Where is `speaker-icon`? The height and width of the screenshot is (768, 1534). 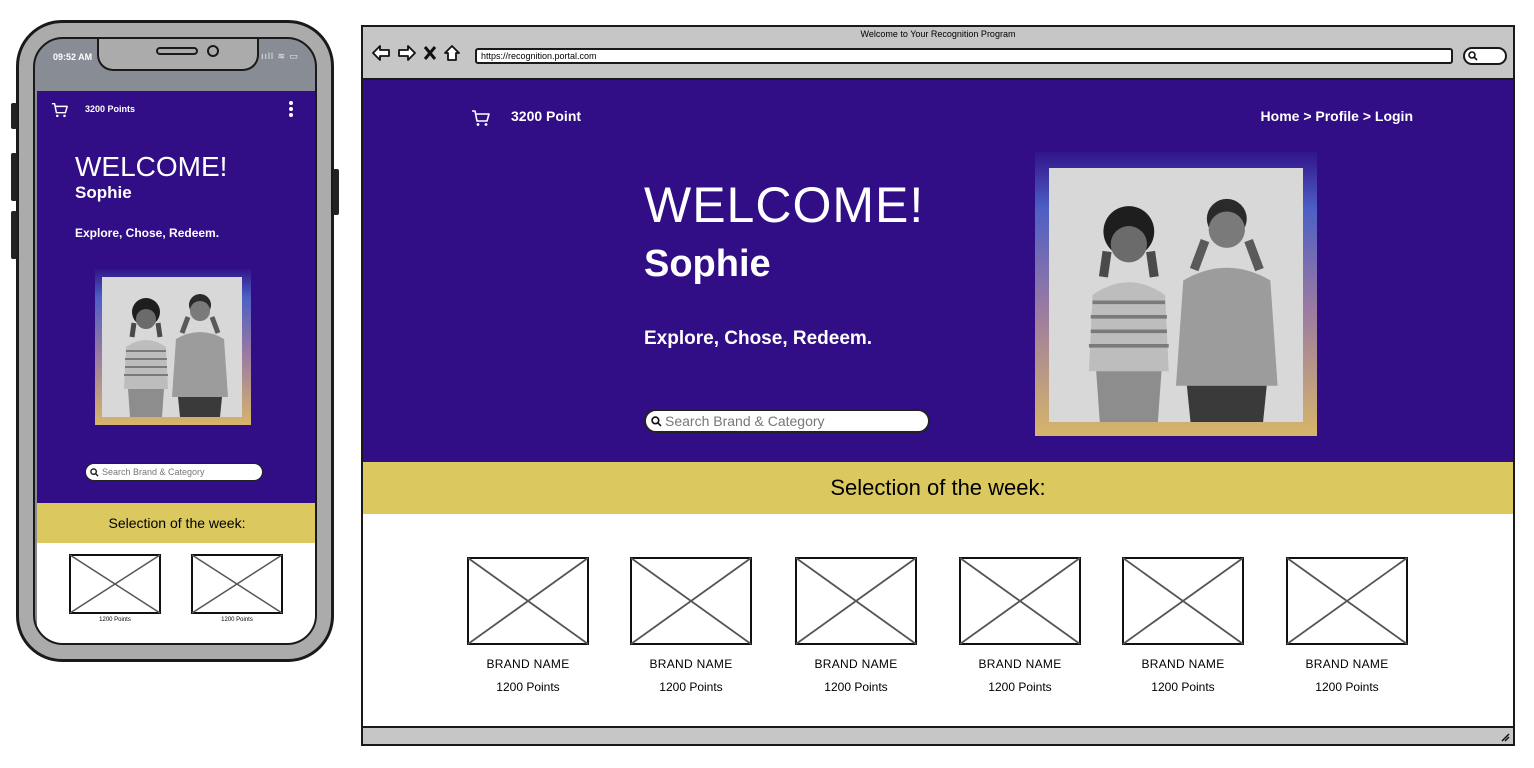
speaker-icon is located at coordinates (177, 51).